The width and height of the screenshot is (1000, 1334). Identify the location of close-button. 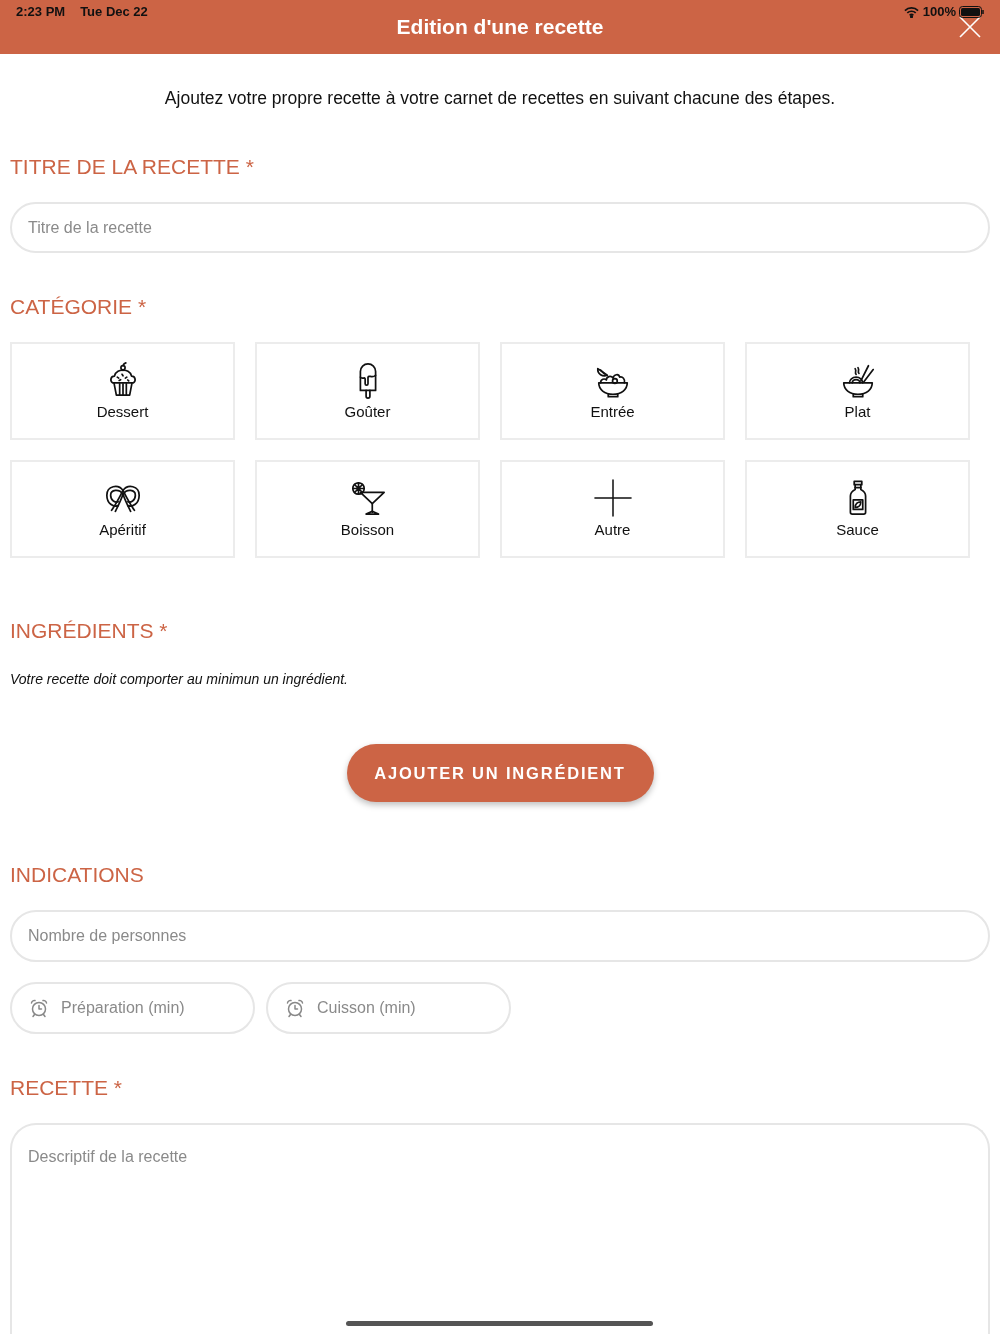
(970, 27).